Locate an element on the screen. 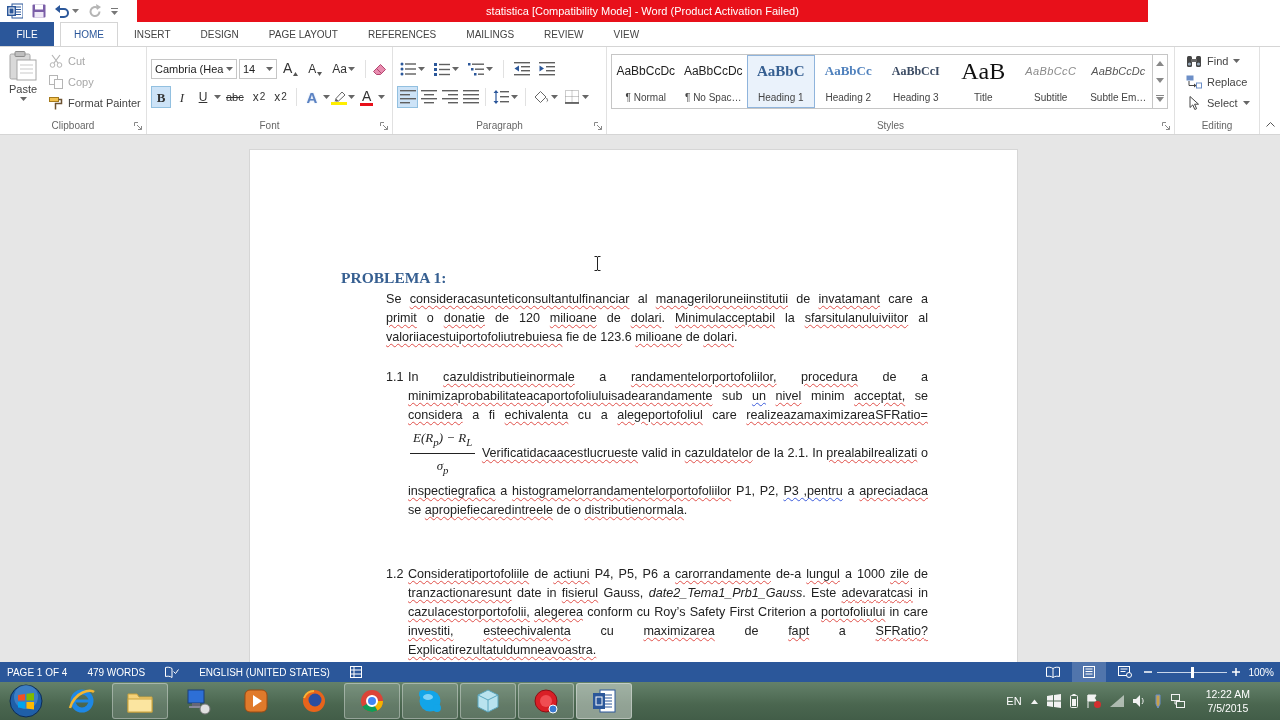 The width and height of the screenshot is (1280, 720). flag-alert-icon is located at coordinates (1093, 701).